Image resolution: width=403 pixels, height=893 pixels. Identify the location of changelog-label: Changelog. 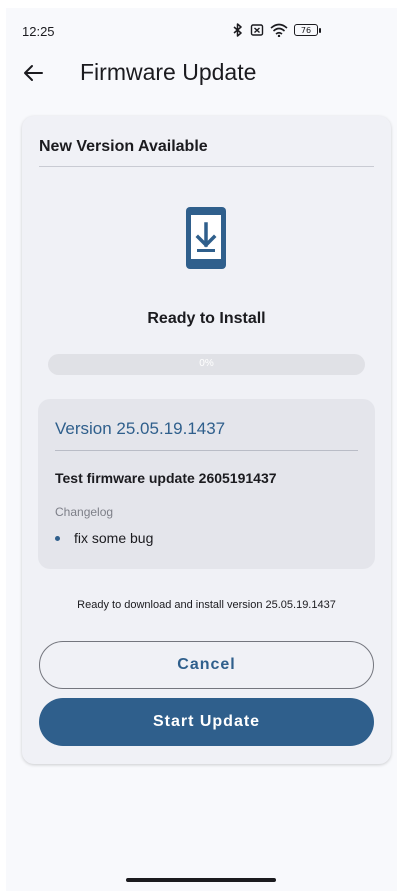
(84, 512).